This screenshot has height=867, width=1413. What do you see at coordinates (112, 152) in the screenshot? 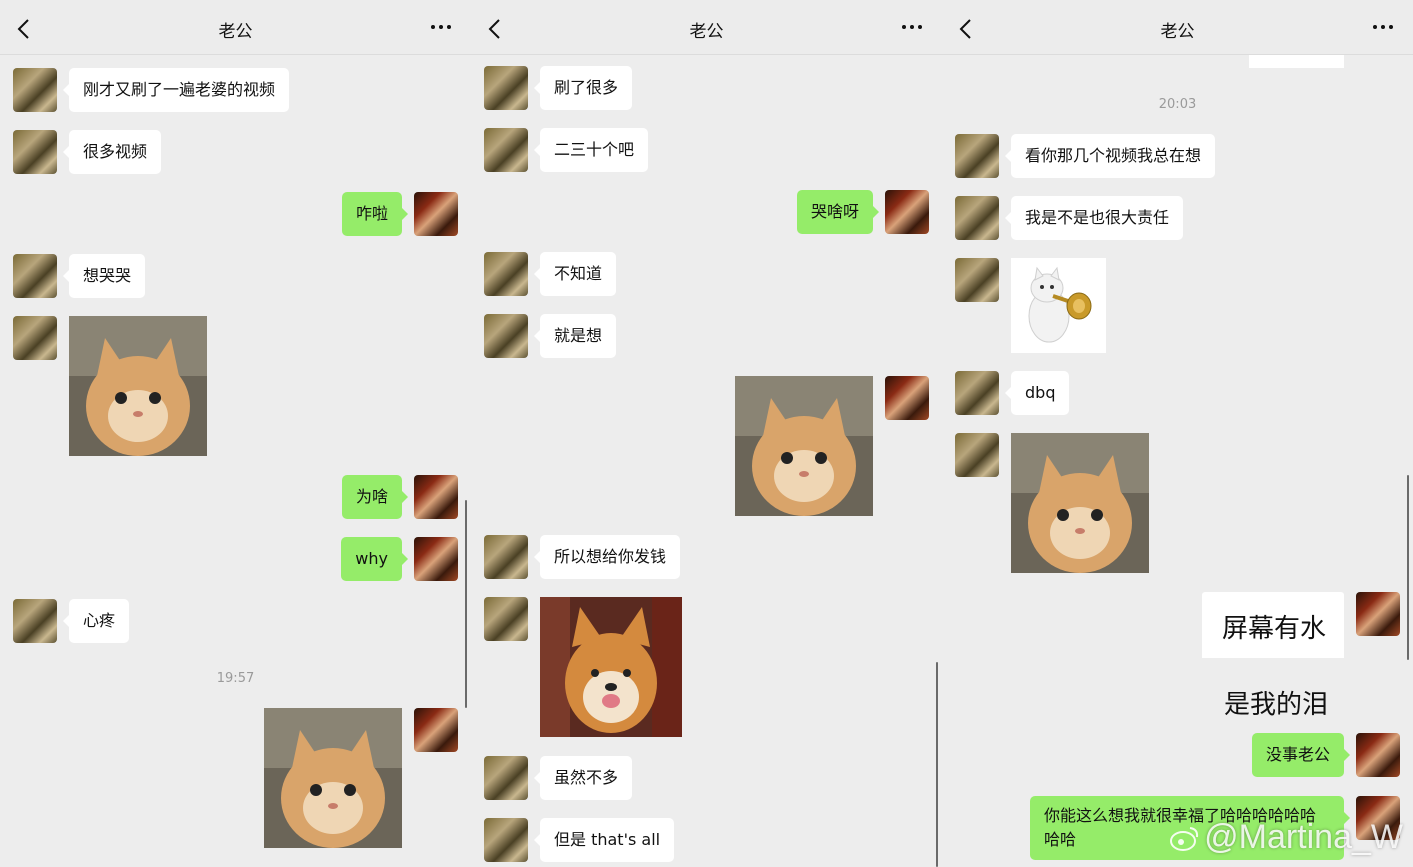
I see `message-bubble: 很多视频` at bounding box center [112, 152].